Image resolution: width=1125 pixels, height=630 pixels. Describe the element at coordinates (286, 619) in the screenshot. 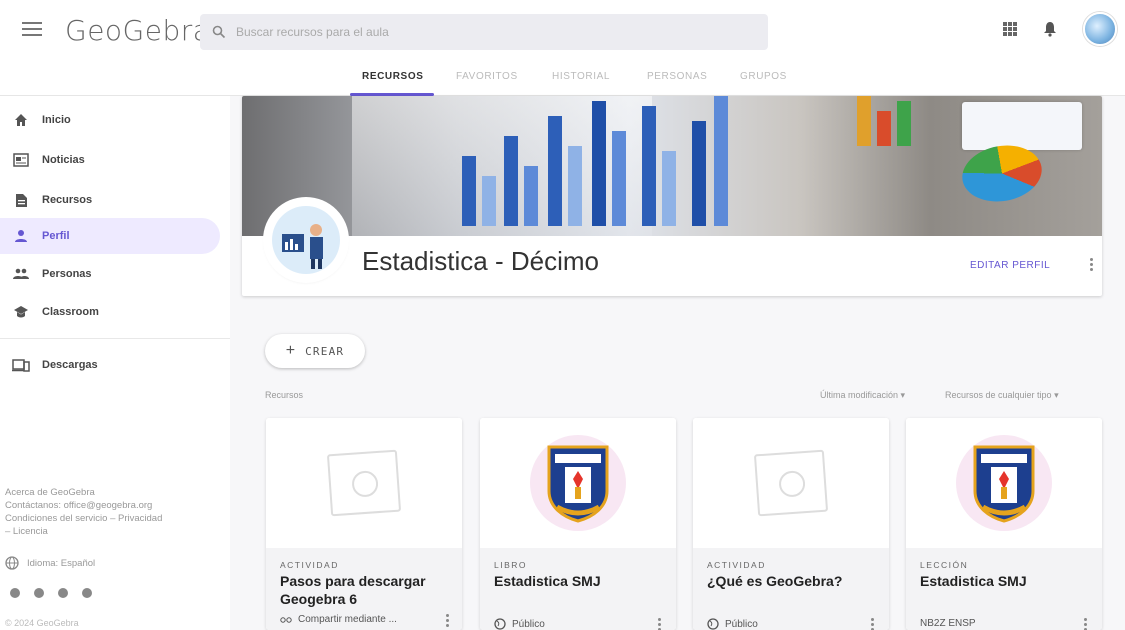

I see `share-link-icon` at that location.